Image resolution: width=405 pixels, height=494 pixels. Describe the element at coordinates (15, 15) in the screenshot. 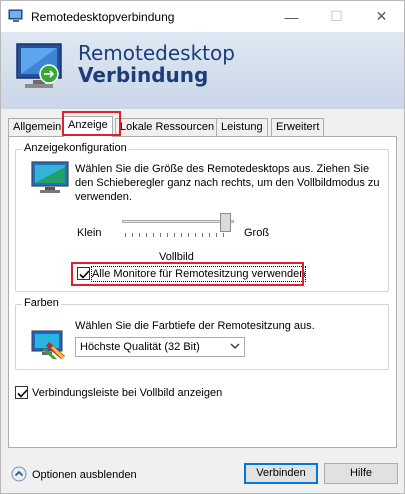

I see `remote-desktop-app-icon` at that location.